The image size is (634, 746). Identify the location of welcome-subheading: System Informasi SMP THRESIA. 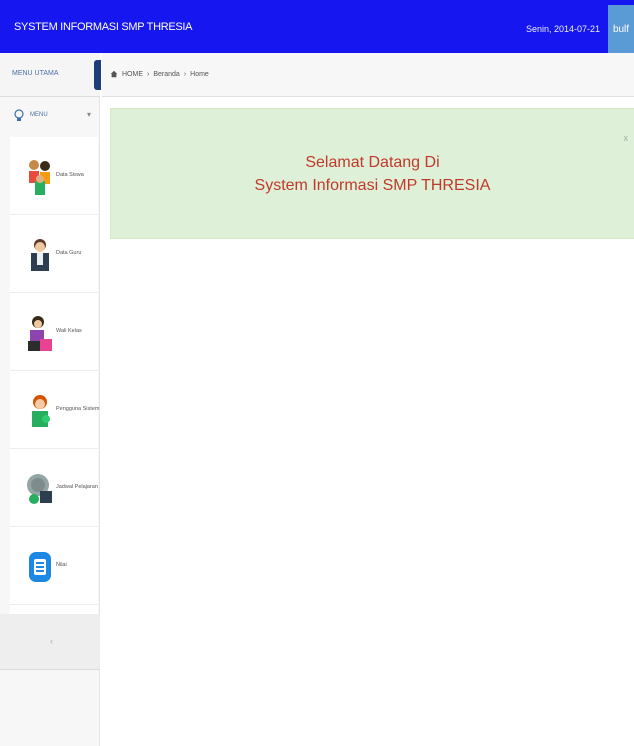
(372, 185).